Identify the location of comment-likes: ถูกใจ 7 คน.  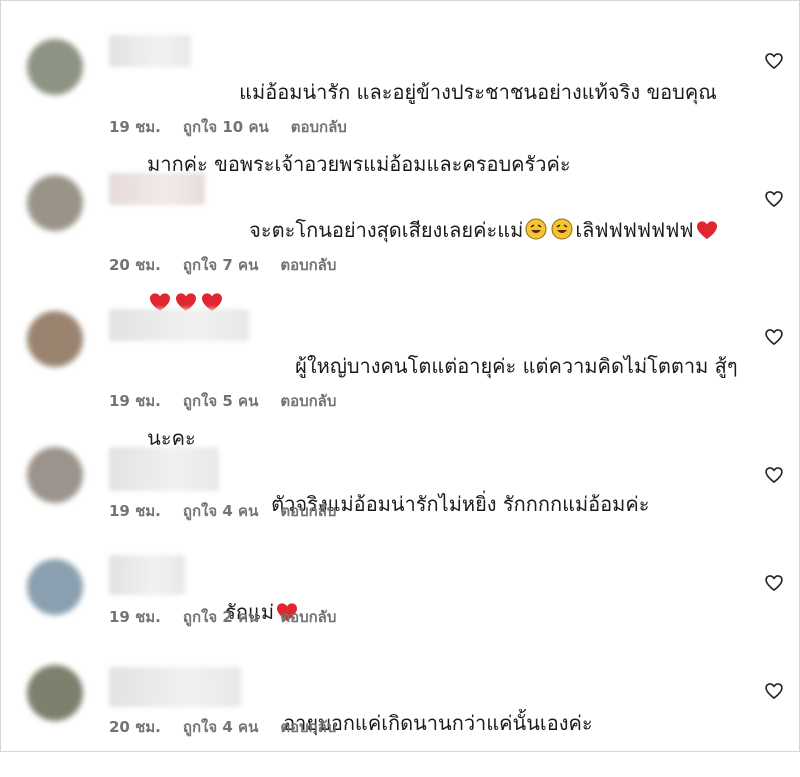
(220, 265).